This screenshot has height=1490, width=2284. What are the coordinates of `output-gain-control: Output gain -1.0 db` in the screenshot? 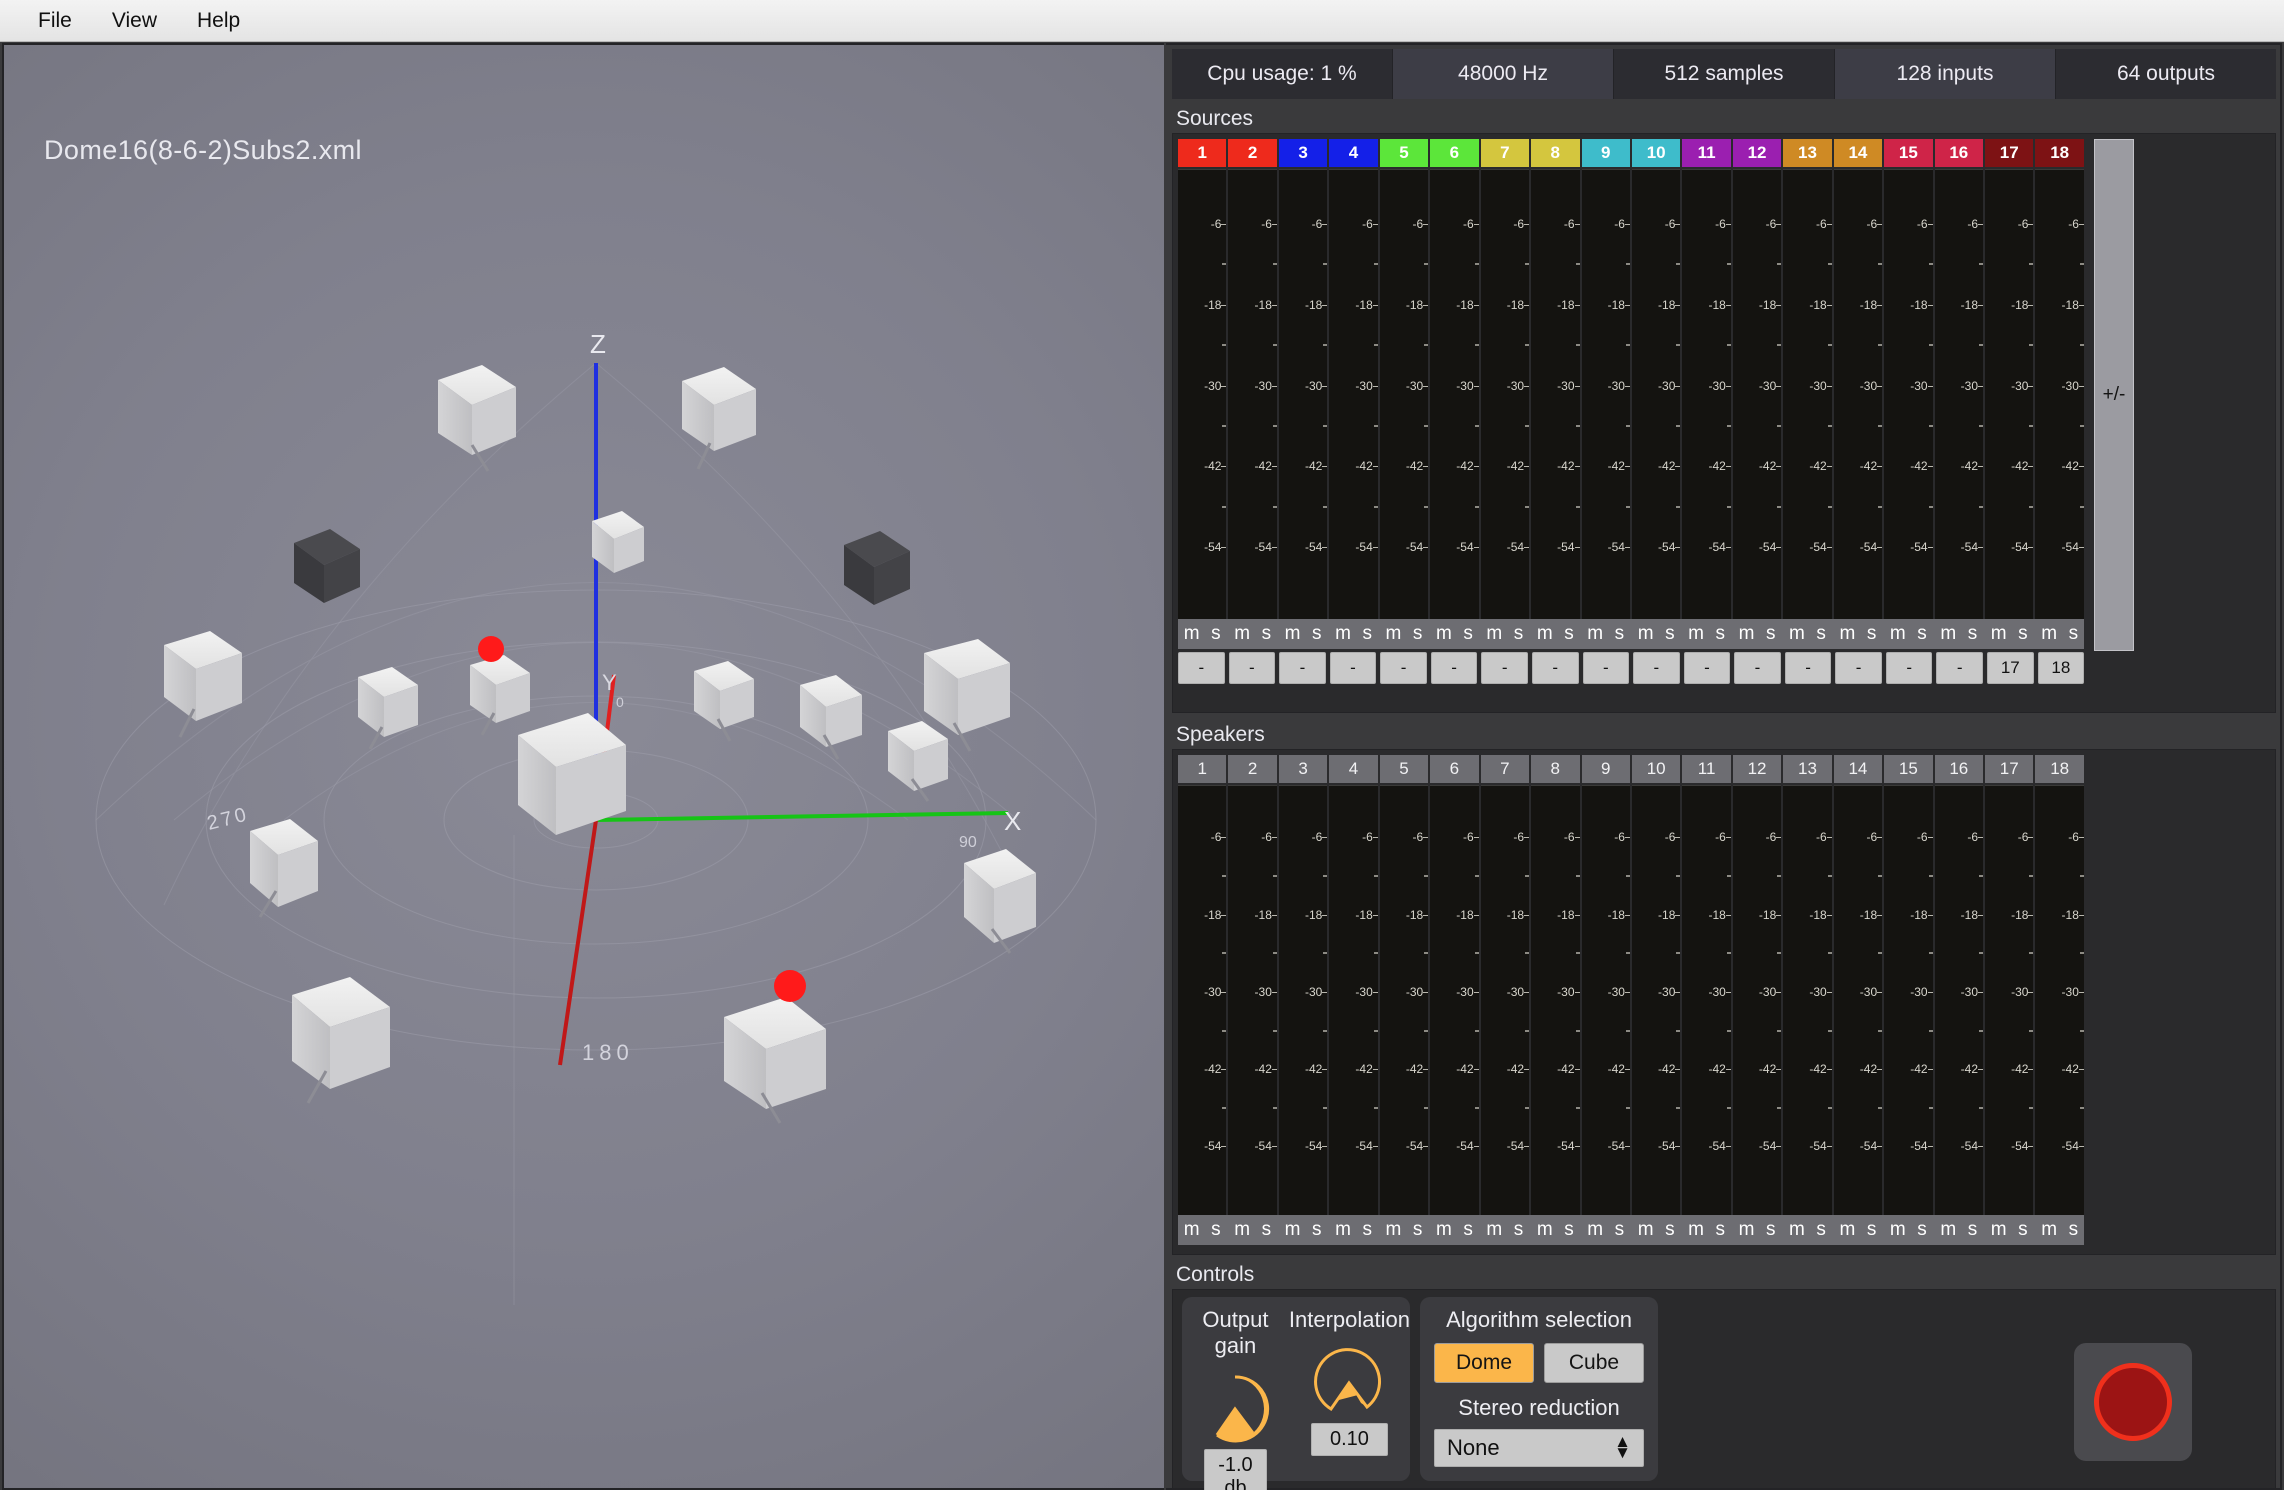 It's located at (1235, 1398).